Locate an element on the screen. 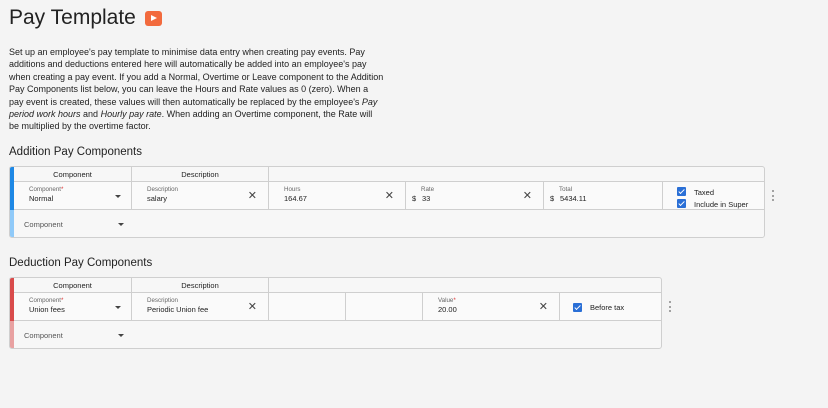 The image size is (828, 408). deduction-options: Before tax is located at coordinates (610, 306).